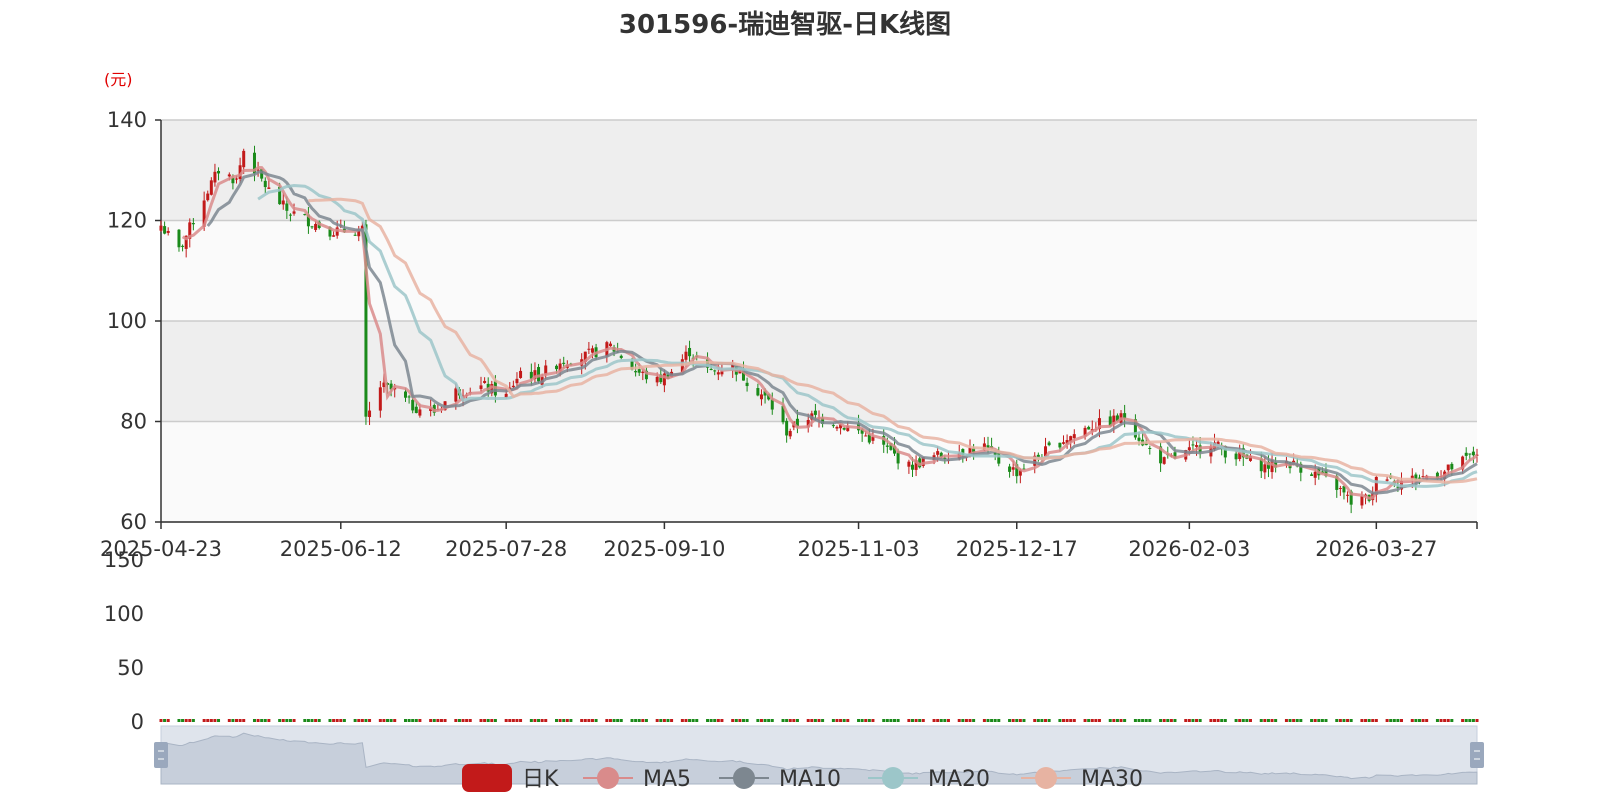 The image size is (1600, 800). I want to click on y-axis-unit: (元), so click(118, 79).